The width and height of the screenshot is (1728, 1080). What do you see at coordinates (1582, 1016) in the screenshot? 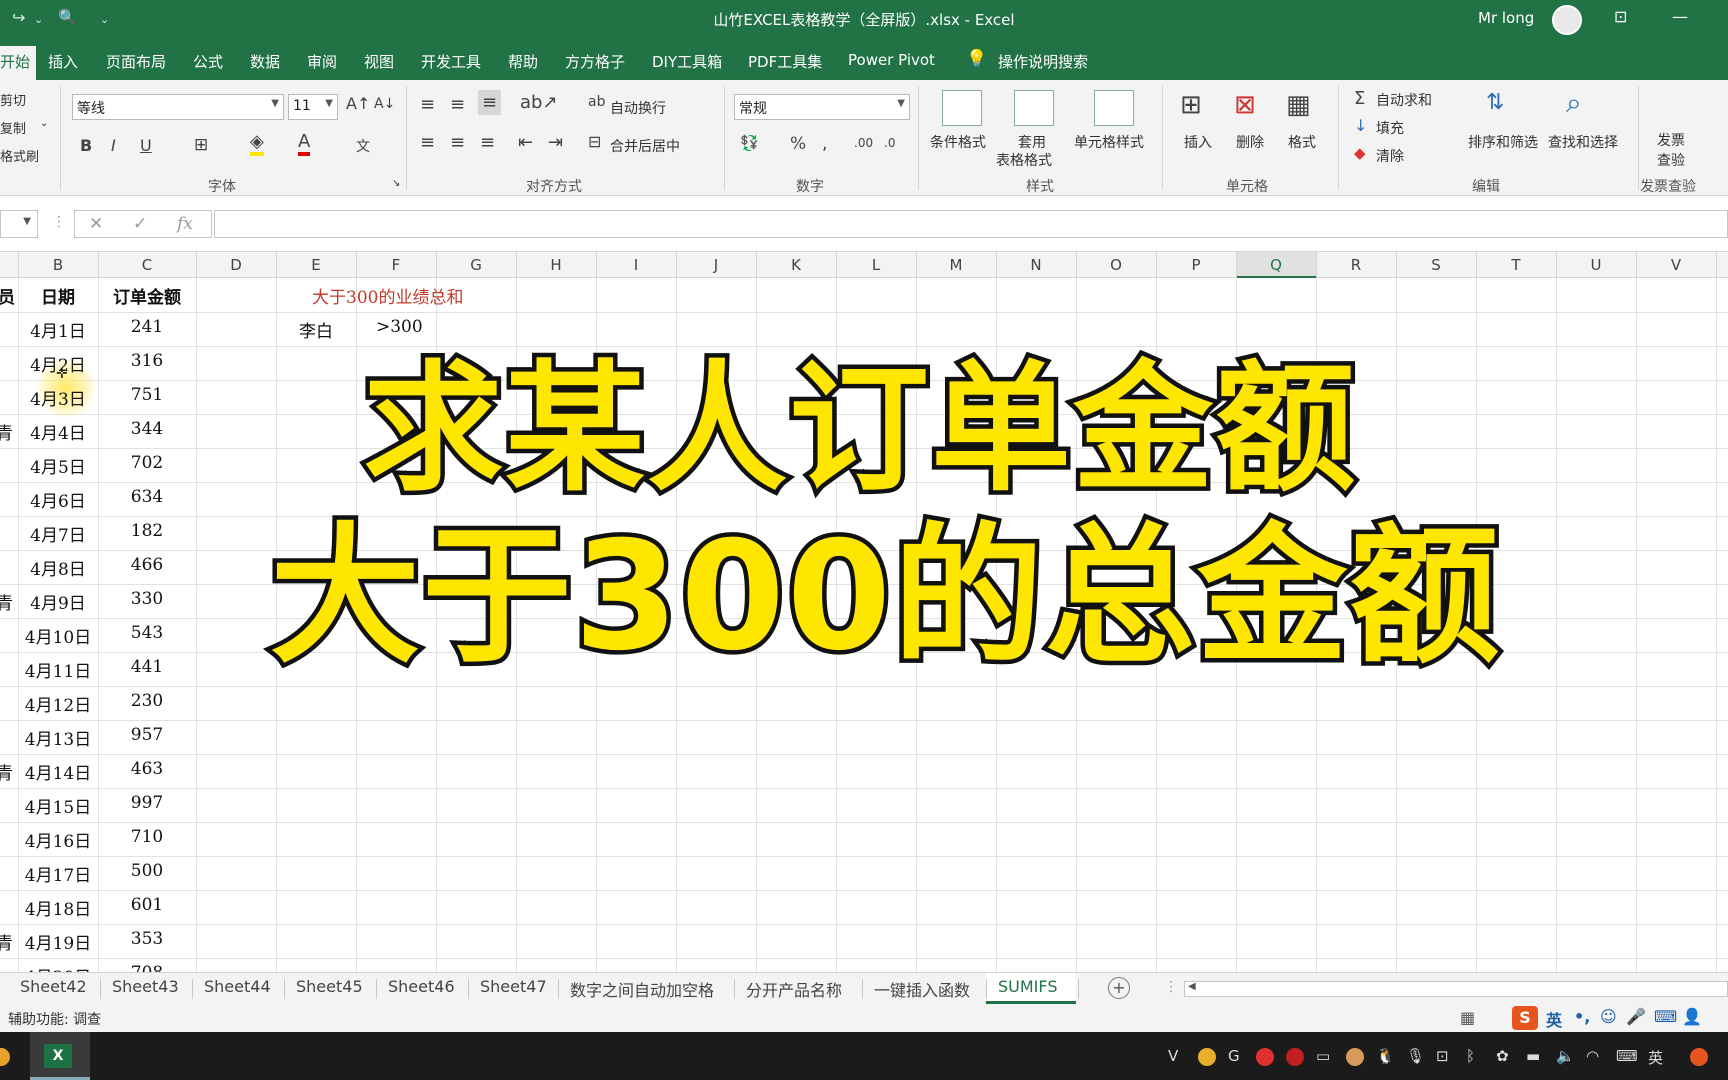
I see `ime-punctuation-icon: •,` at bounding box center [1582, 1016].